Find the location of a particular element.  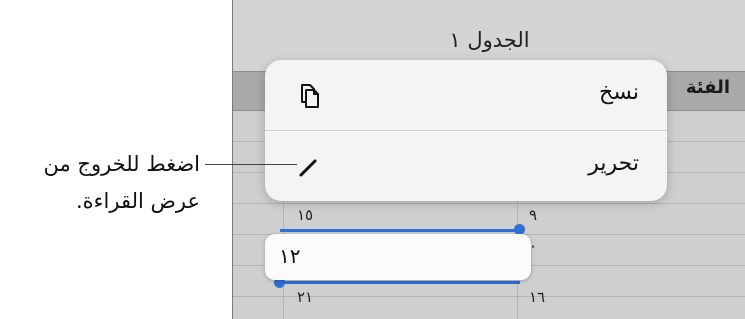

callout-line-2: عرض القراءة. is located at coordinates (137, 201).